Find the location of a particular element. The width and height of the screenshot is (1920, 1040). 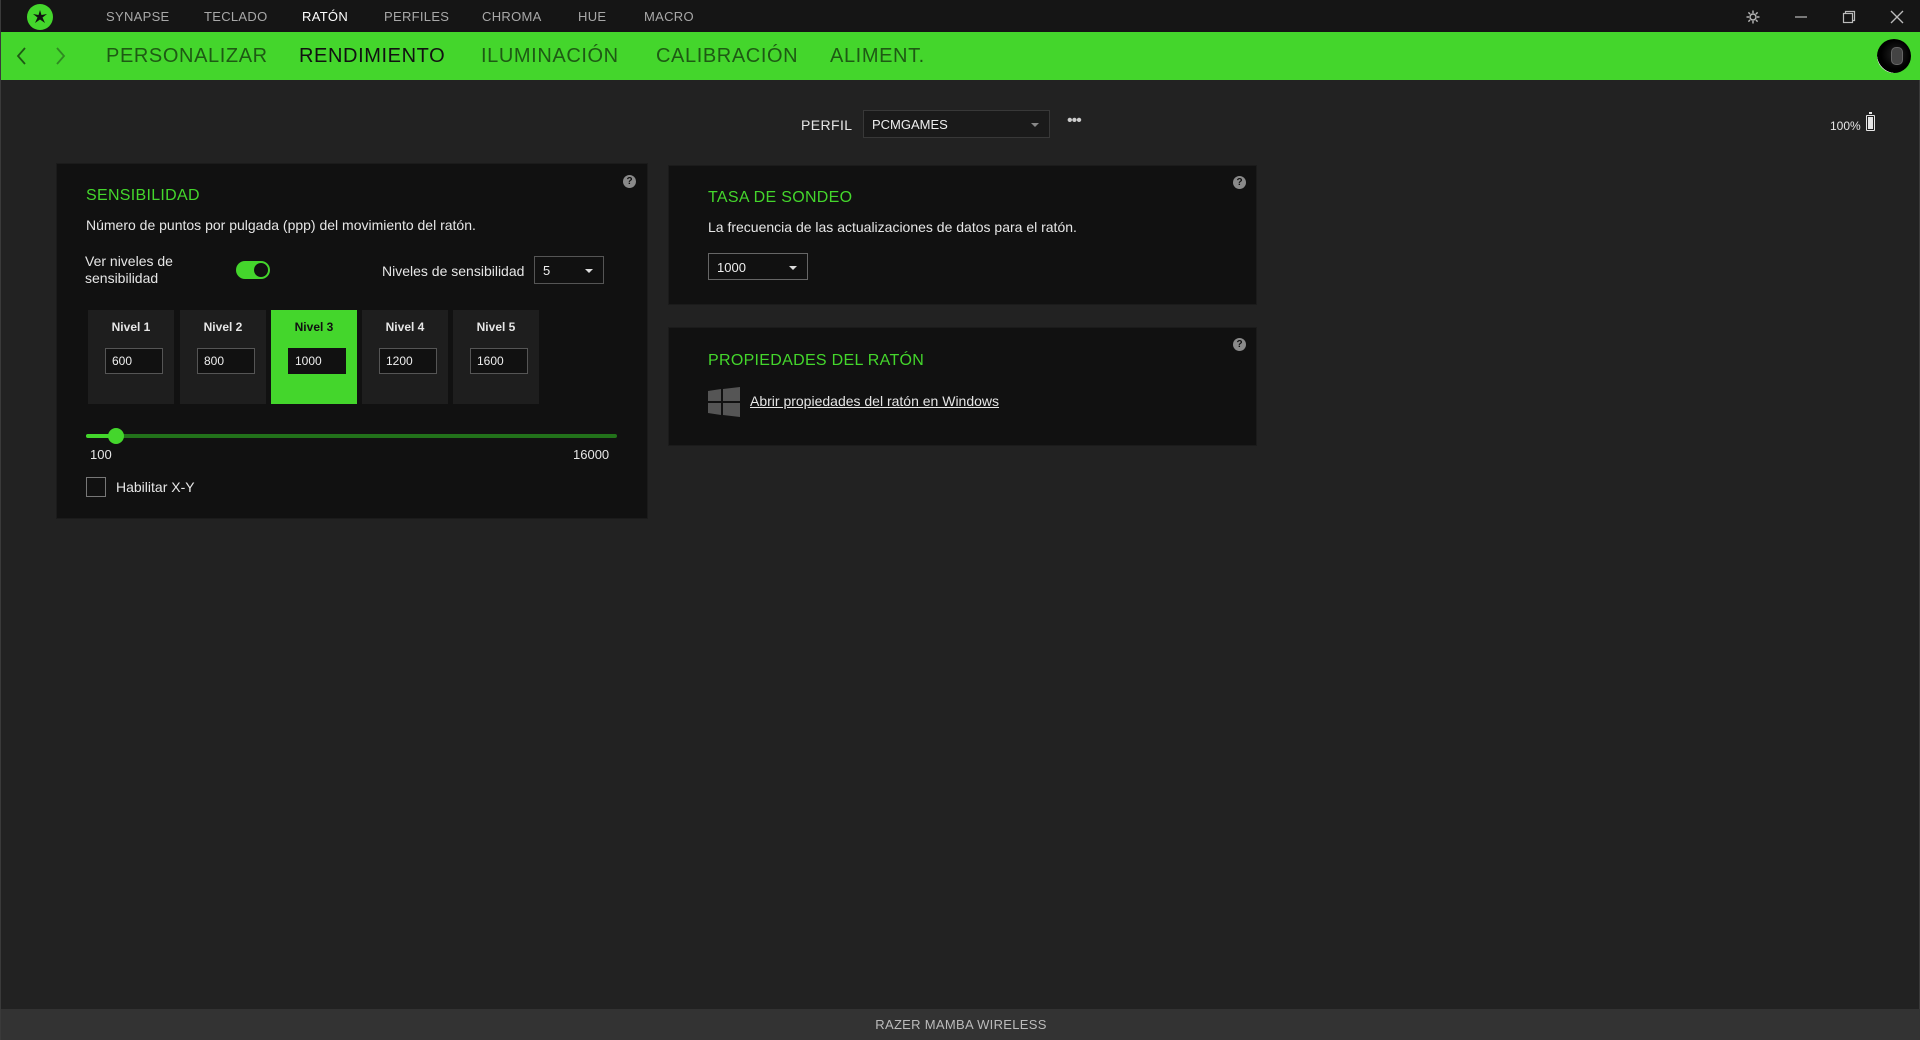

show-levels-label: Ver niveles de sensibilidad is located at coordinates (129, 269).